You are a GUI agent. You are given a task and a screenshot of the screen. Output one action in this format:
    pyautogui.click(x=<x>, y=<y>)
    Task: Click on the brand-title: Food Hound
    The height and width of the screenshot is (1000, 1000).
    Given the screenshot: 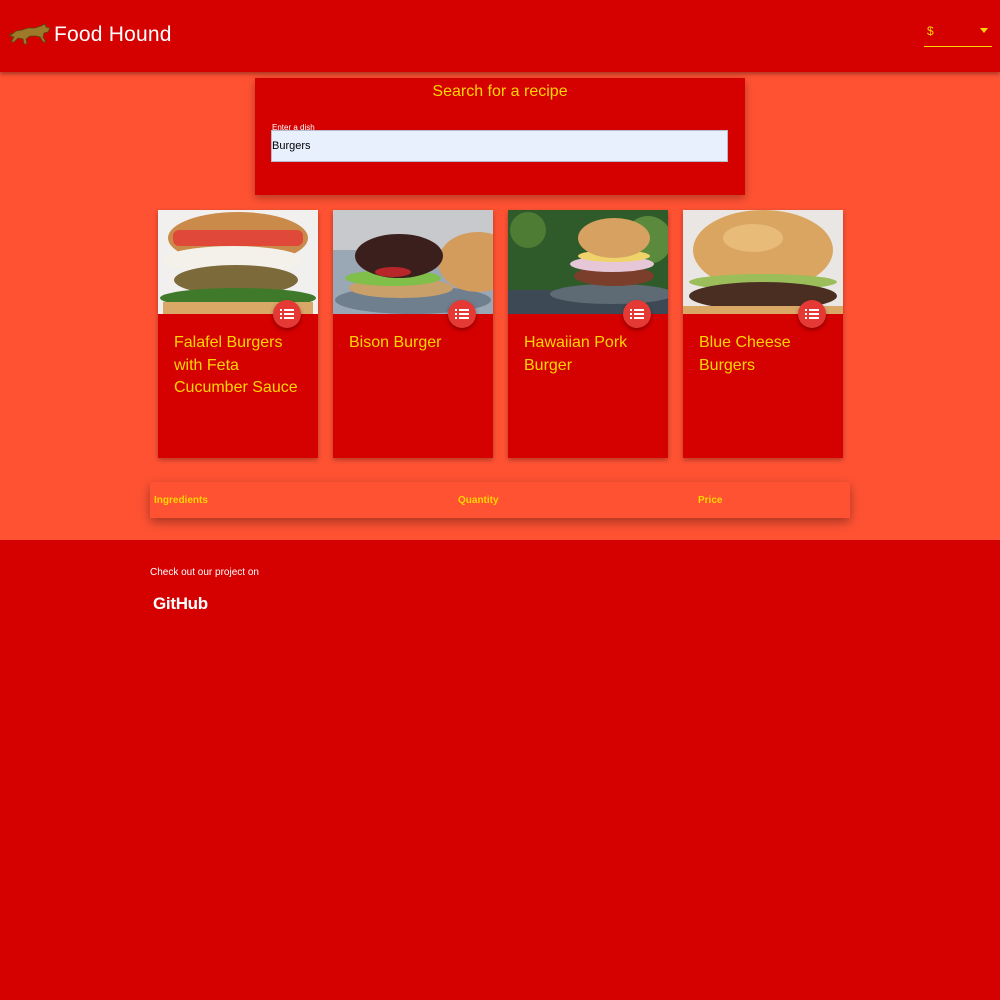 What is the action you would take?
    pyautogui.click(x=113, y=35)
    